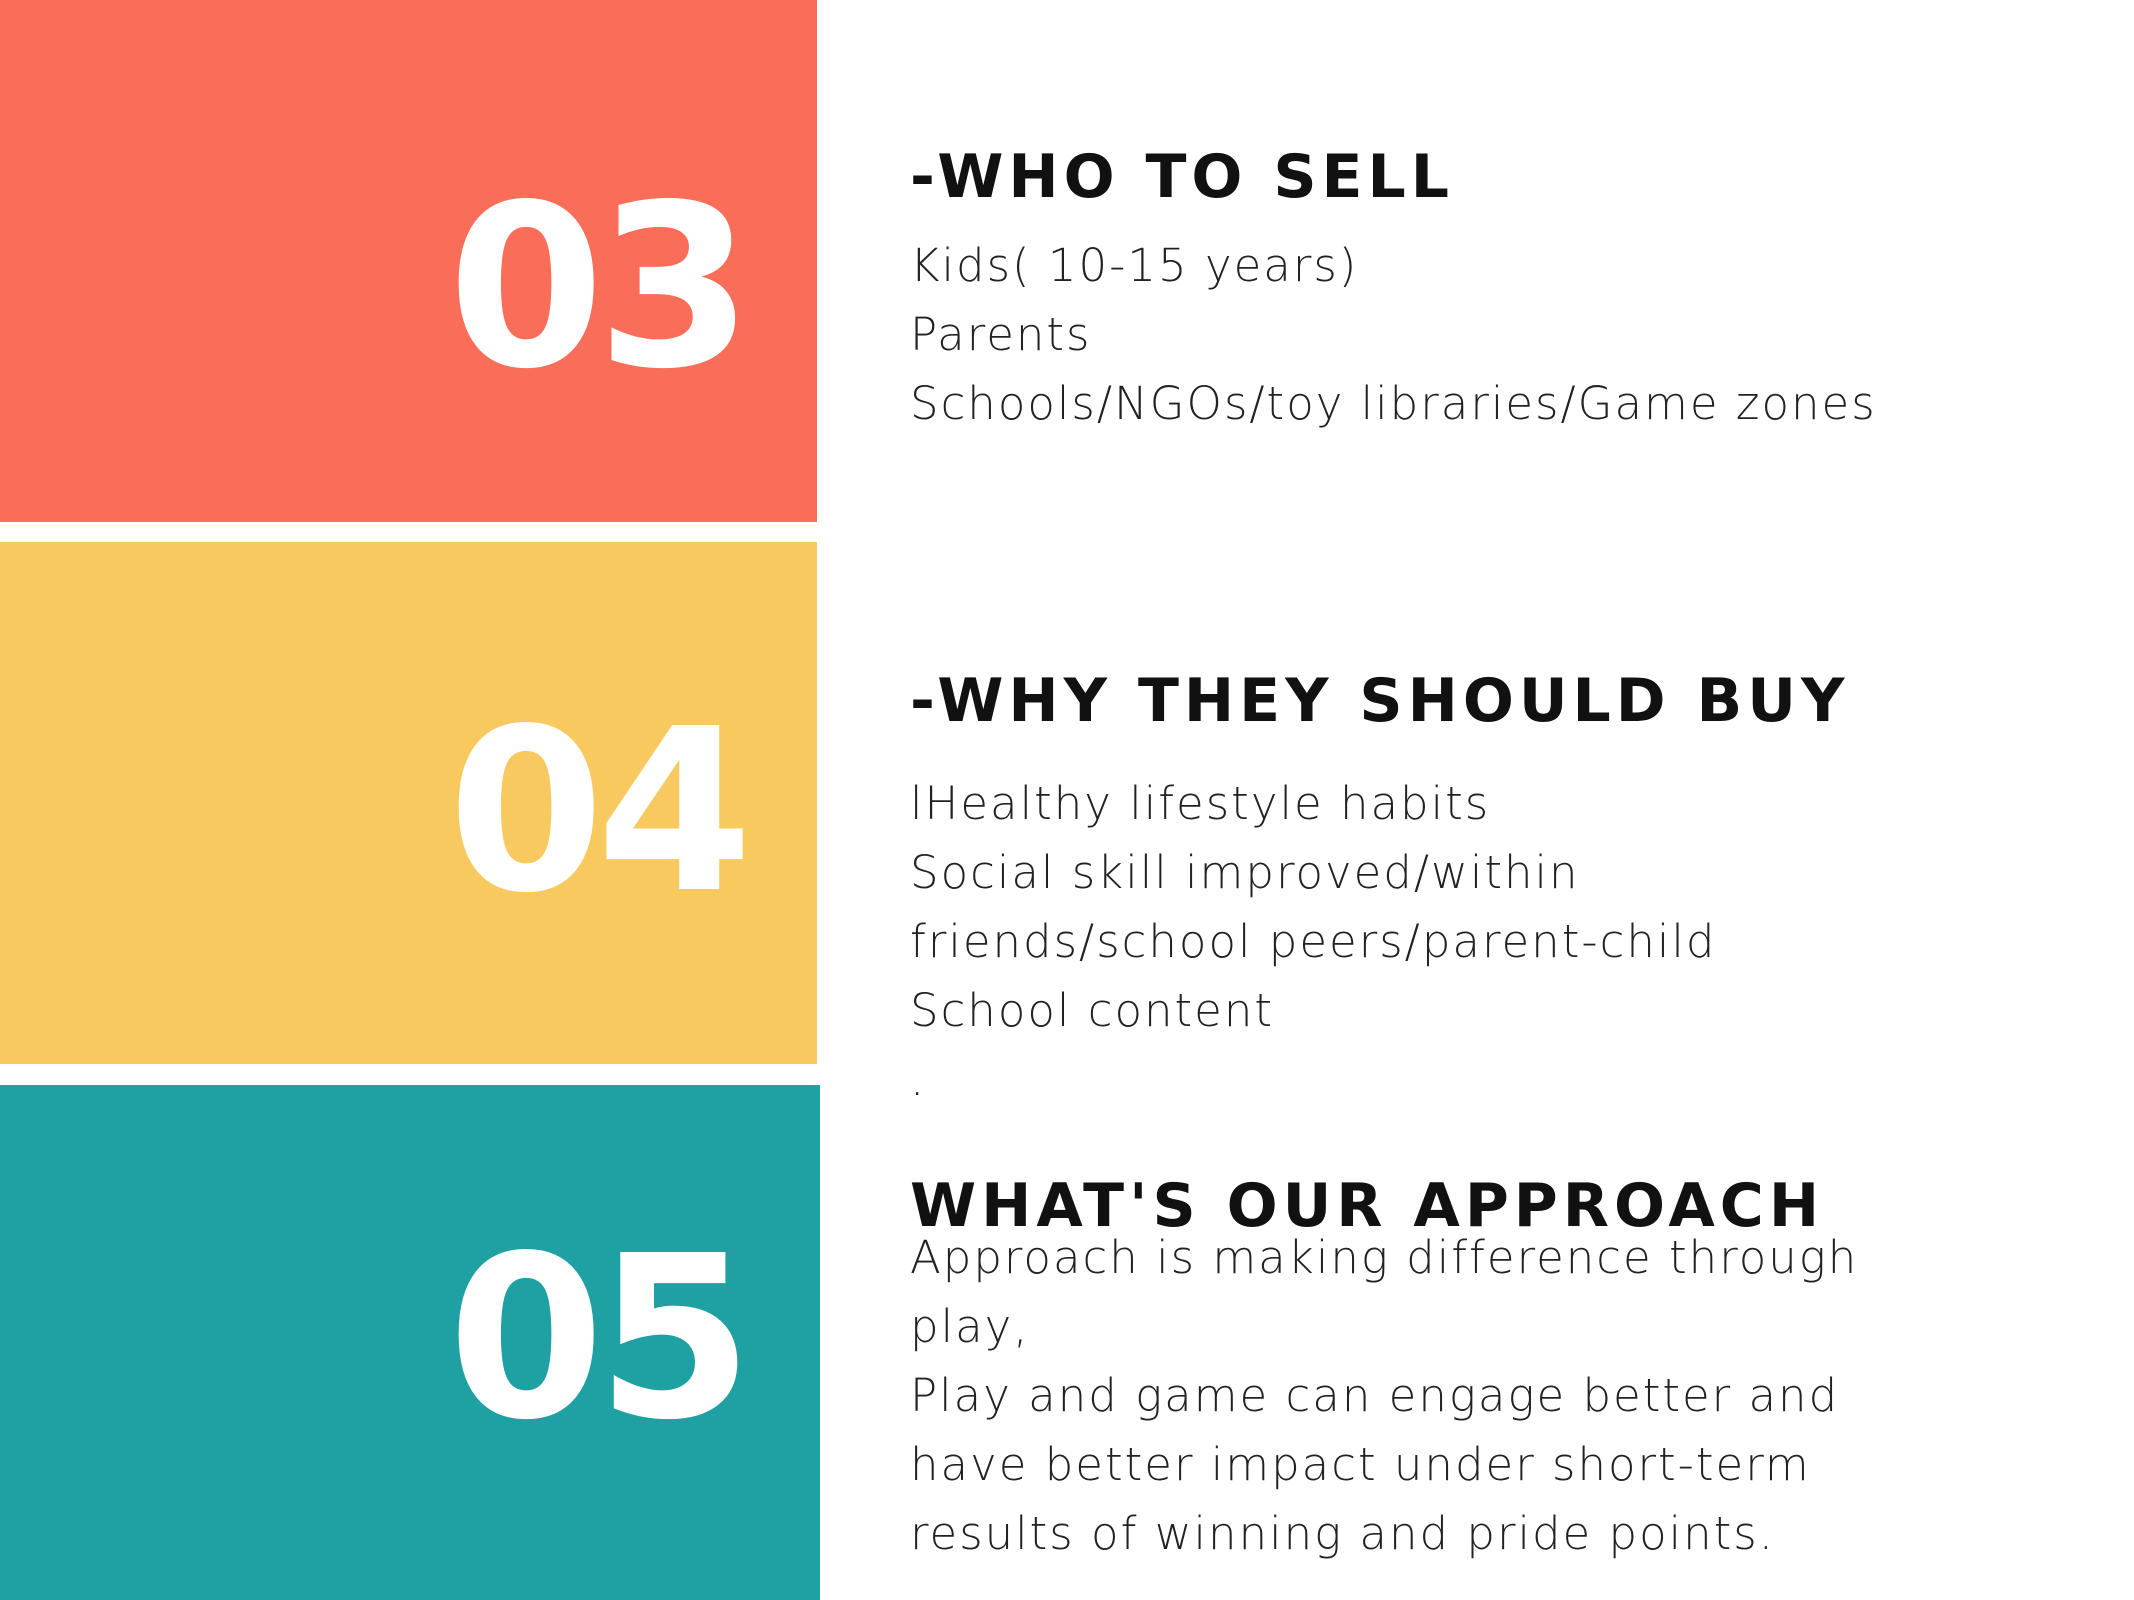  Describe the element at coordinates (970, 1326) in the screenshot. I see `section-05-line: play,` at that location.